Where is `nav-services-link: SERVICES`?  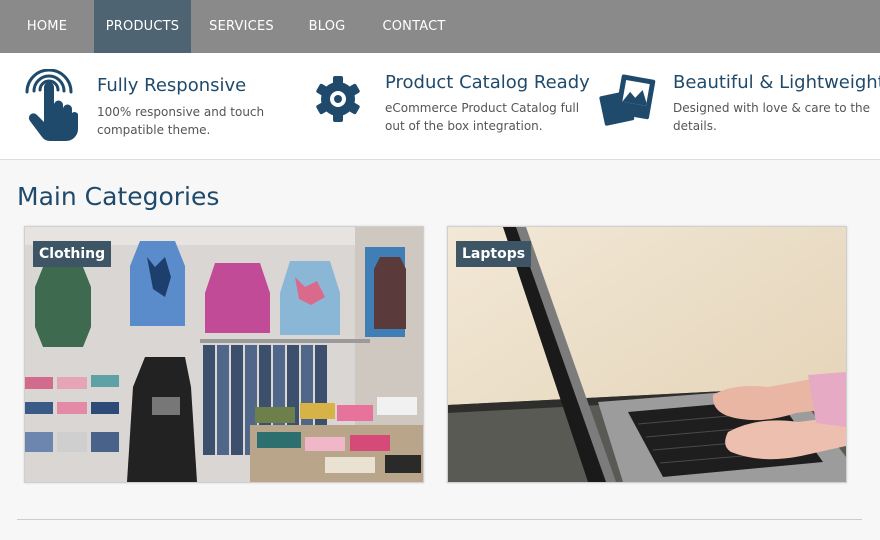 nav-services-link: SERVICES is located at coordinates (241, 26).